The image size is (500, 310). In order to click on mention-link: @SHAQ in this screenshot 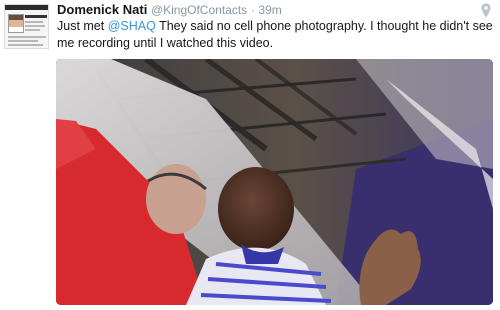, I will do `click(132, 26)`.